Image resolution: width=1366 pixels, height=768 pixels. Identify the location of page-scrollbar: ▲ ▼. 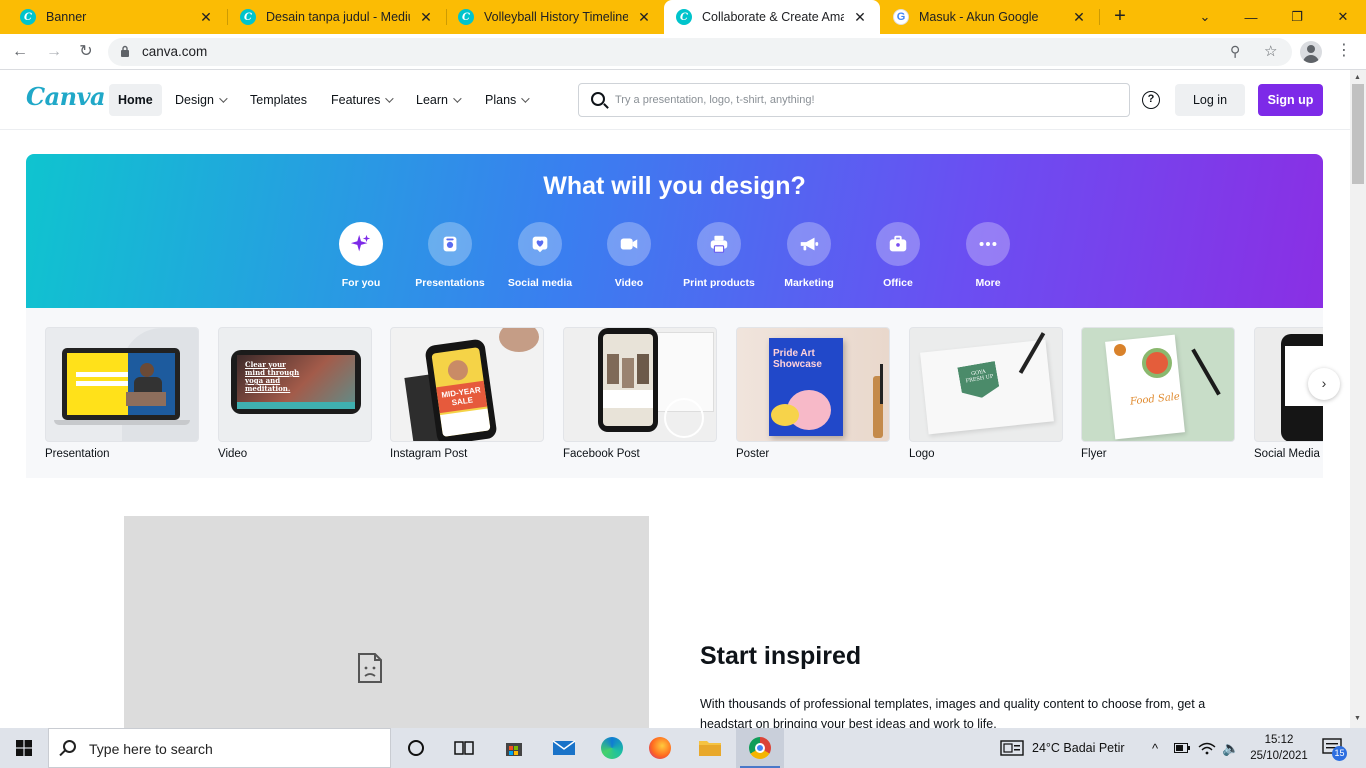
(1358, 399).